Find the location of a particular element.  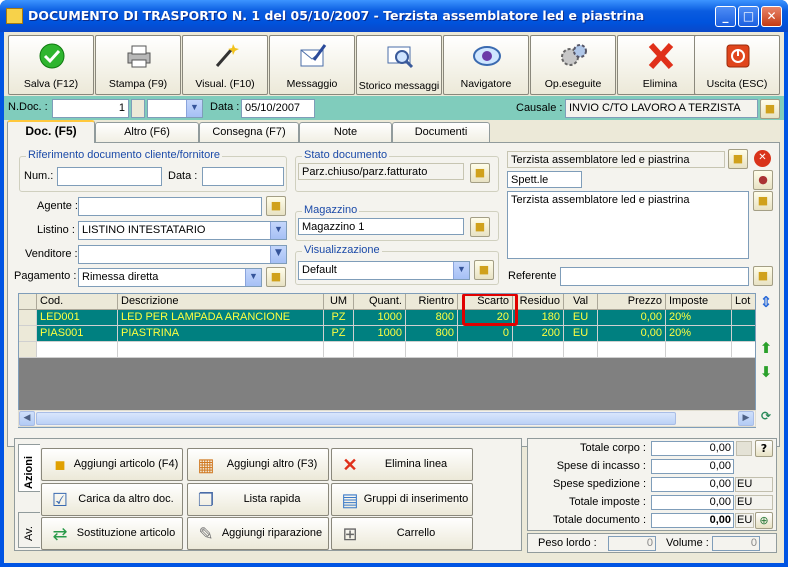

replace-article-button: ⇄ Sostituzione articolo is located at coordinates (112, 533).